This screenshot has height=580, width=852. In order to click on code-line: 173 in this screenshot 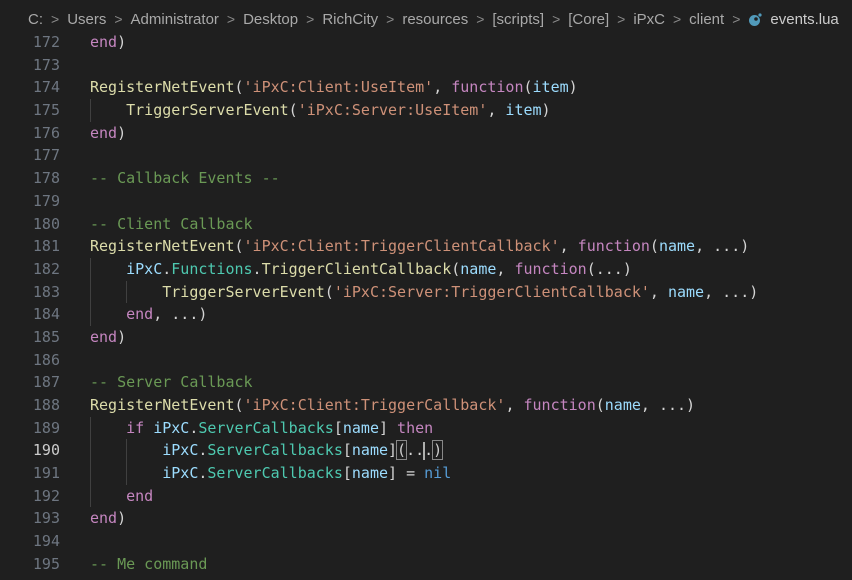, I will do `click(426, 65)`.